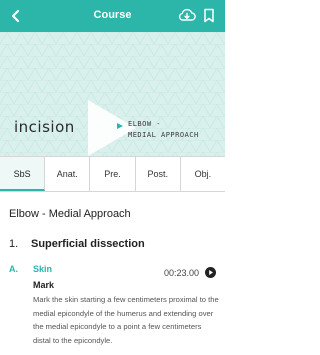  I want to click on tab-objectives: Obj., so click(203, 174).